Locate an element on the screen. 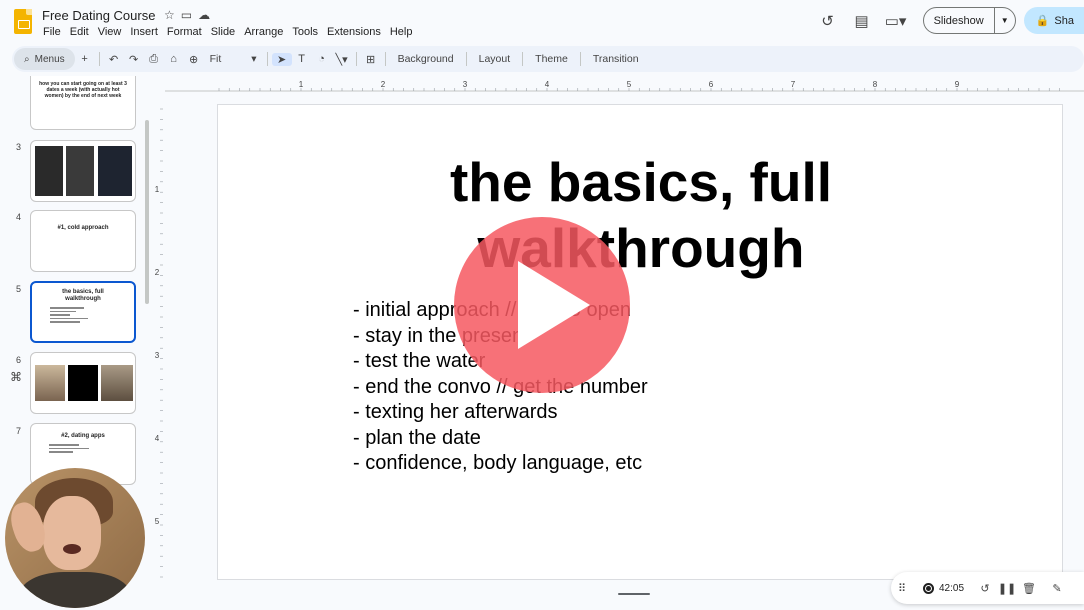 This screenshot has width=1084, height=610. webcam-face is located at coordinates (72, 533).